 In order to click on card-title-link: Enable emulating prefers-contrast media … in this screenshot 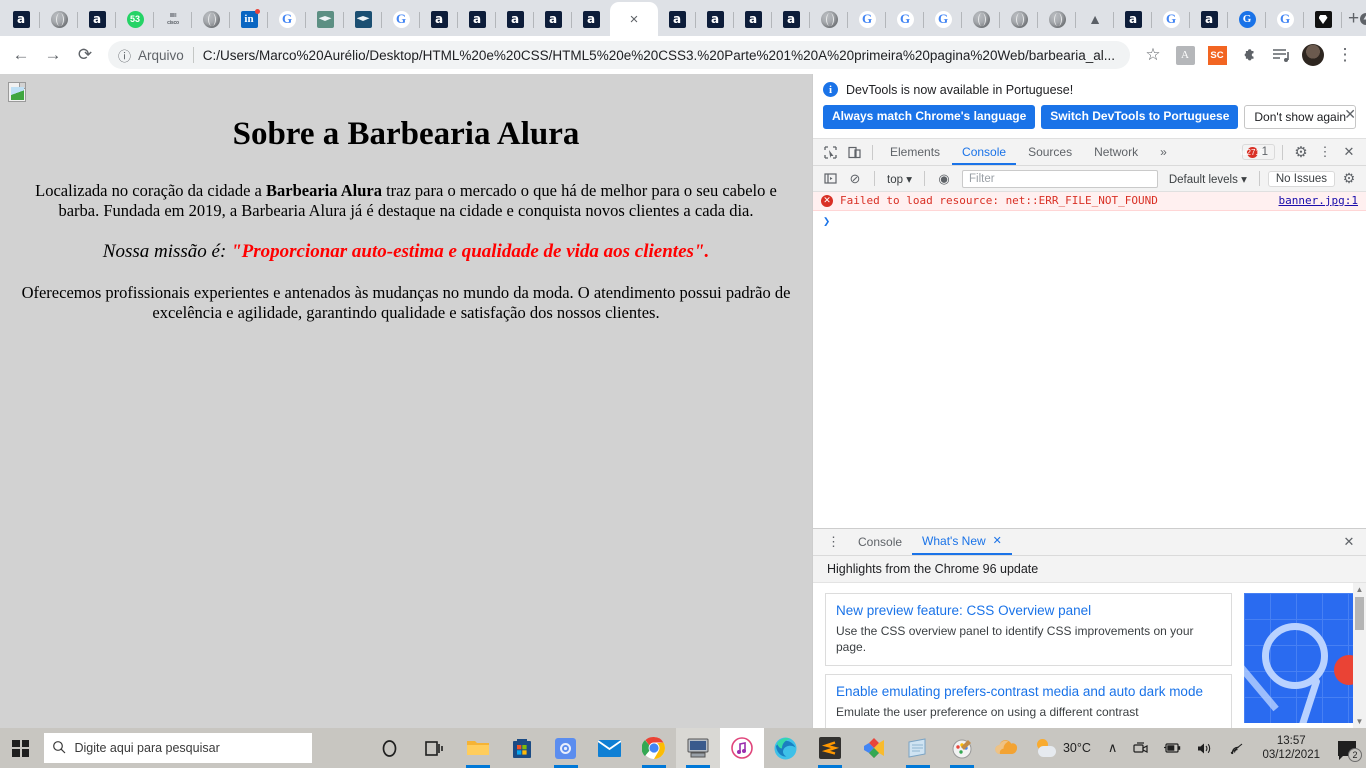, I will do `click(1028, 692)`.